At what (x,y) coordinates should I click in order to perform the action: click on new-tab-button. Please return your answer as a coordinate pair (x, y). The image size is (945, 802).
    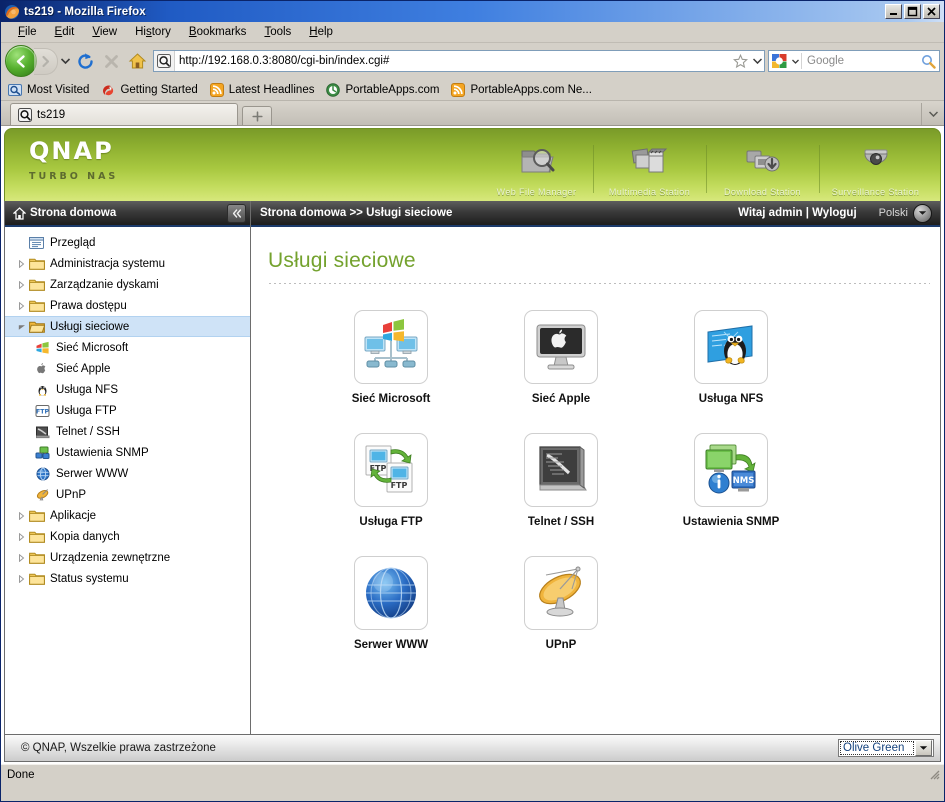
    Looking at the image, I should click on (257, 115).